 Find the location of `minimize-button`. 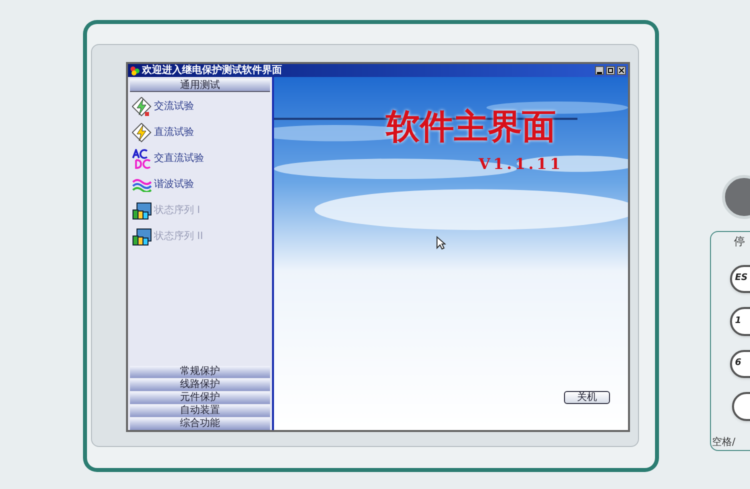

minimize-button is located at coordinates (599, 70).